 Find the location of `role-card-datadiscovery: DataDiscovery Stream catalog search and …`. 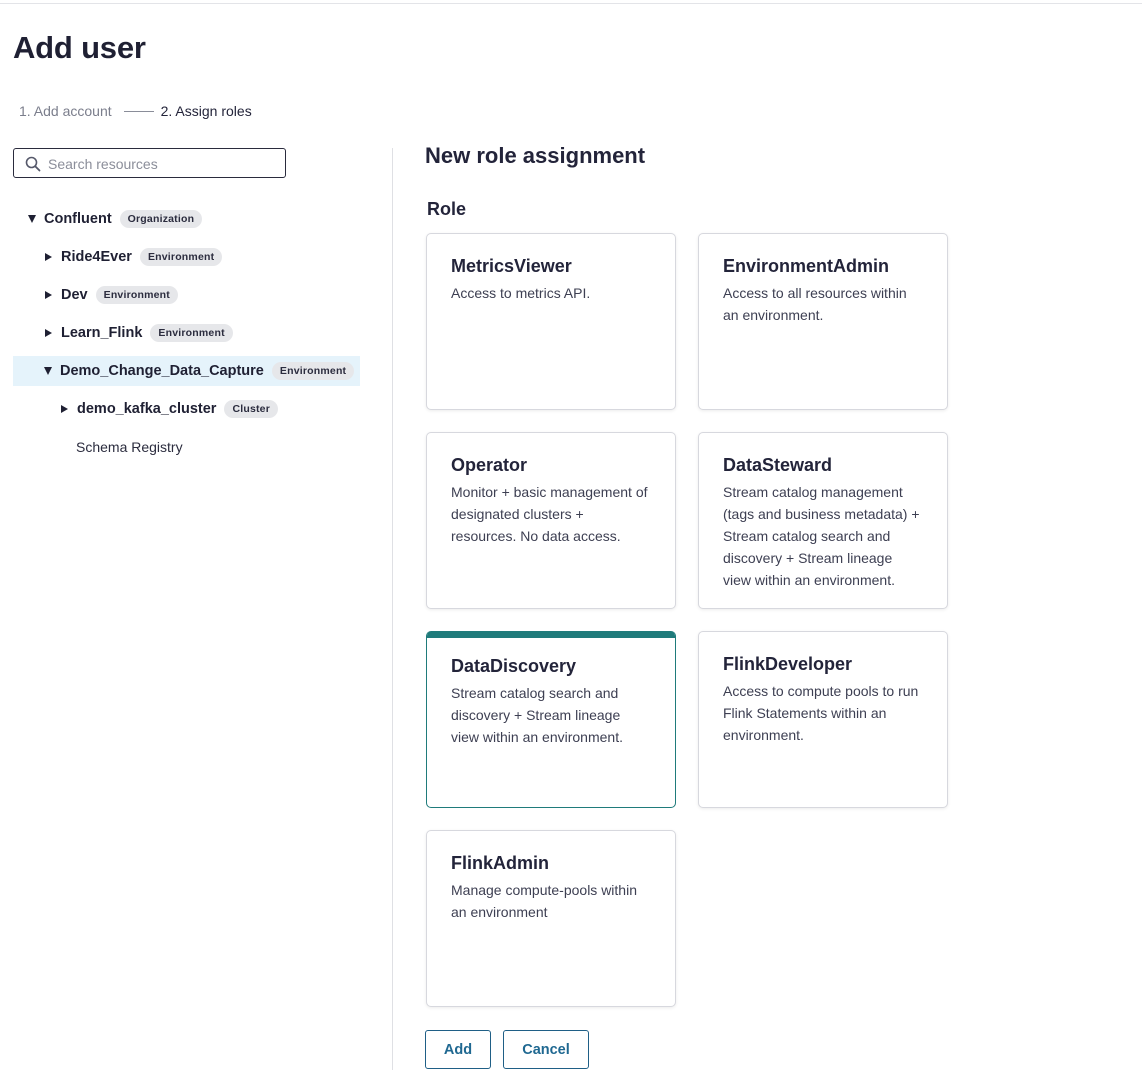

role-card-datadiscovery: DataDiscovery Stream catalog search and … is located at coordinates (551, 719).